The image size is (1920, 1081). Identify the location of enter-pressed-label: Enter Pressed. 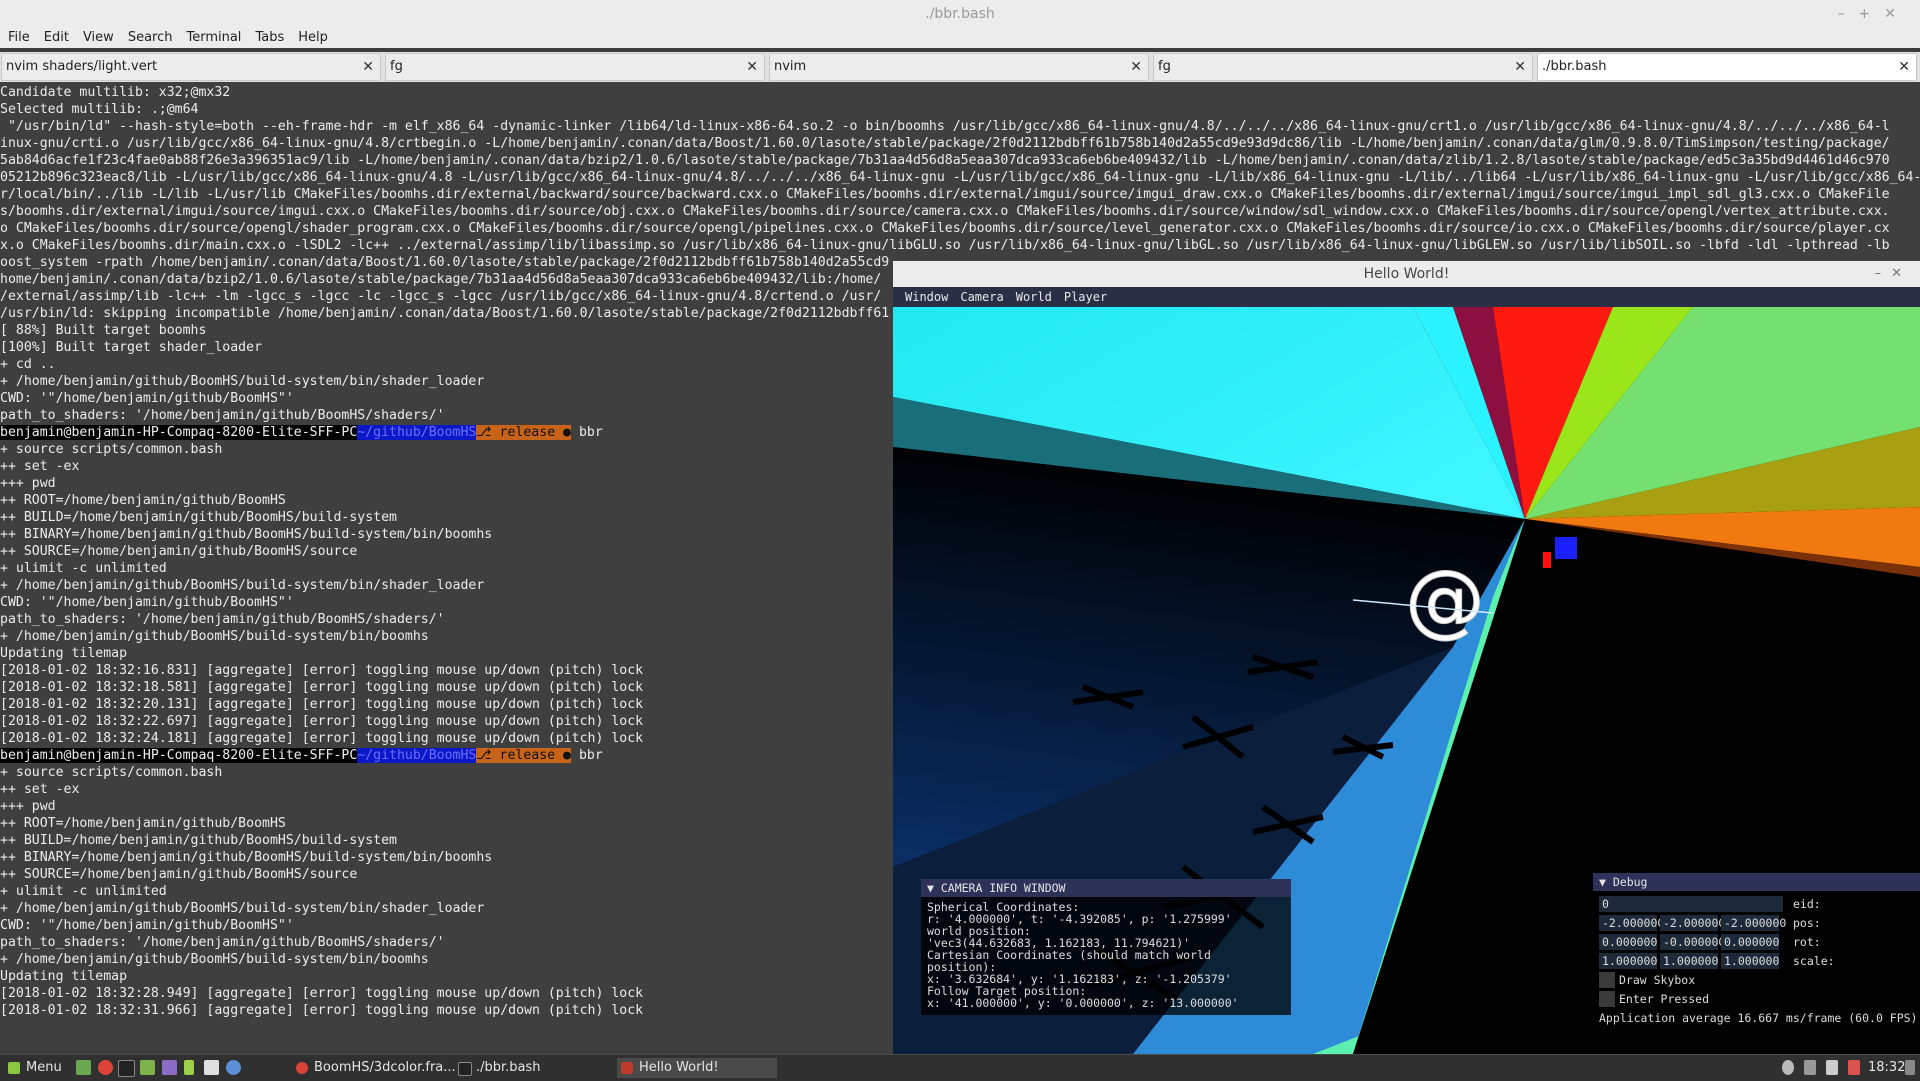
(1664, 999).